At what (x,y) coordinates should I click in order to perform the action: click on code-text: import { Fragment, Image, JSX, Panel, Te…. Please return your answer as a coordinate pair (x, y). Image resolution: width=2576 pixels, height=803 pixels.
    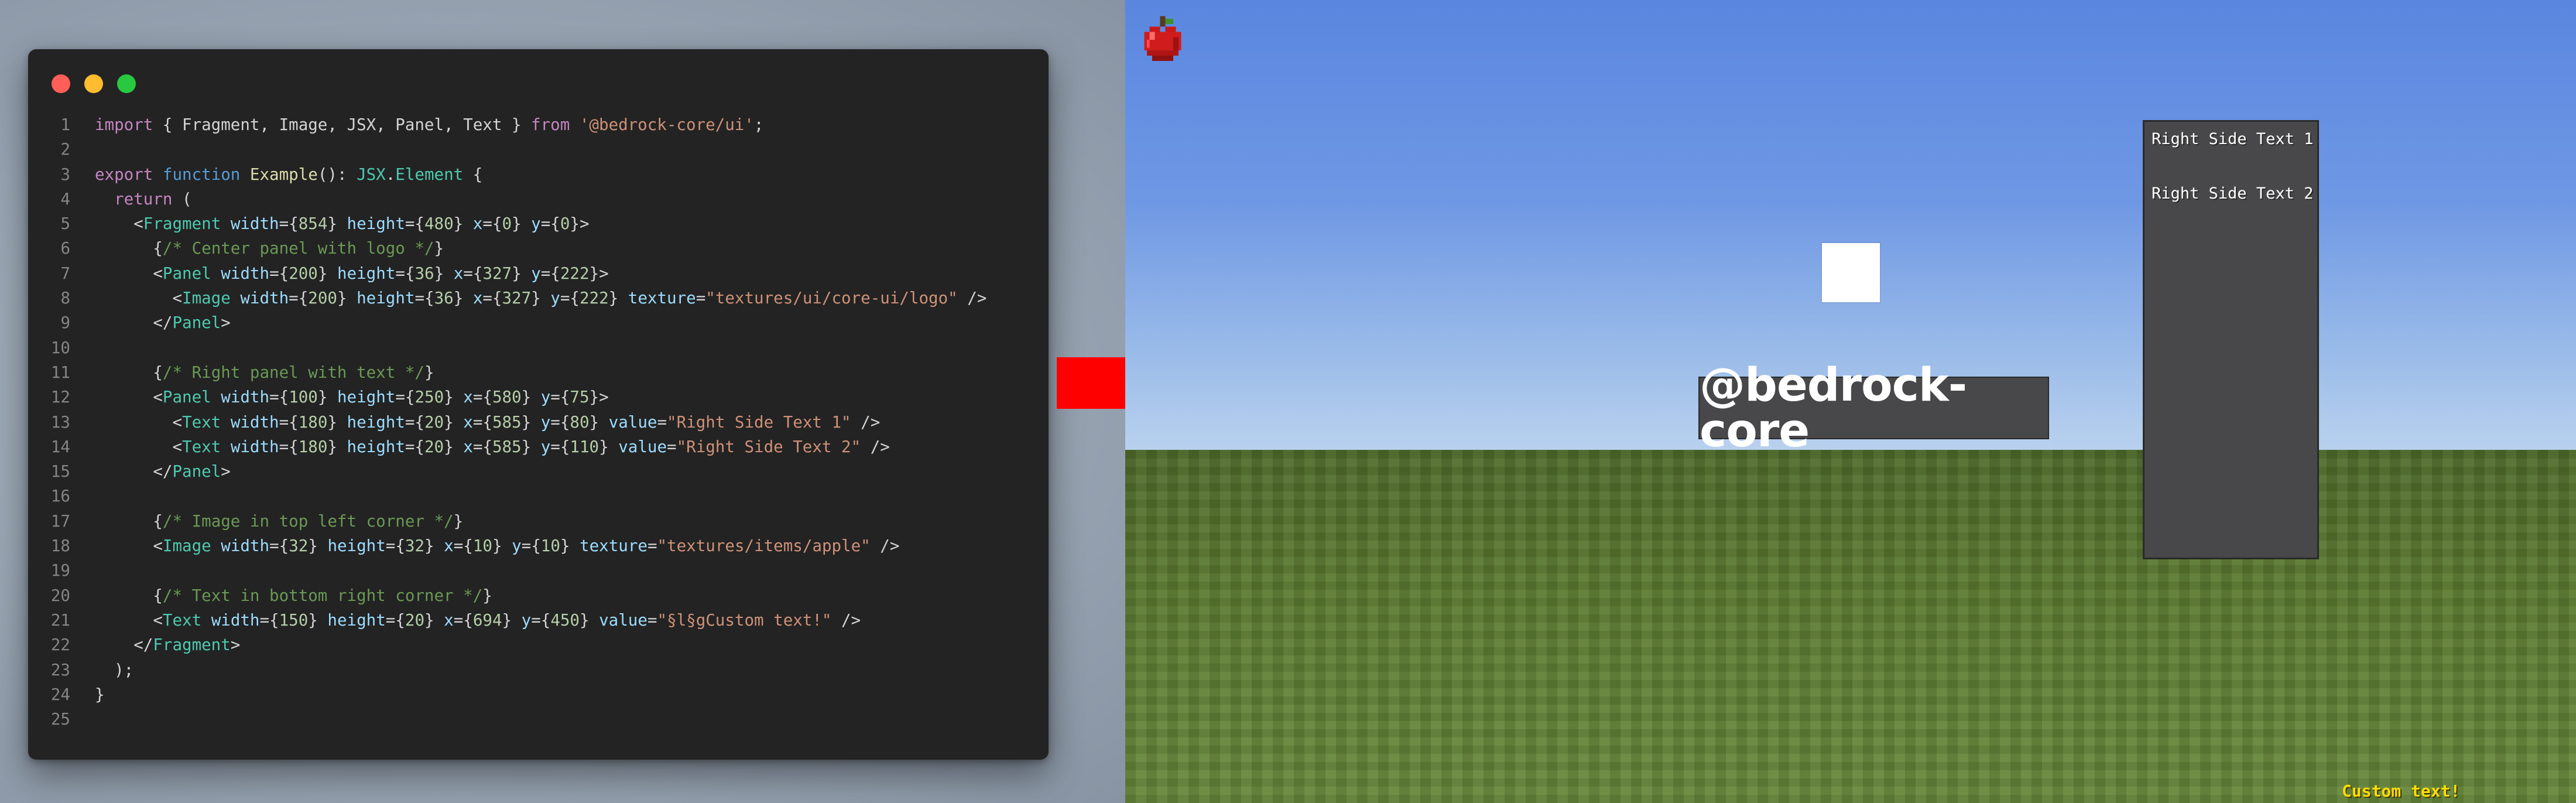
    Looking at the image, I should click on (429, 124).